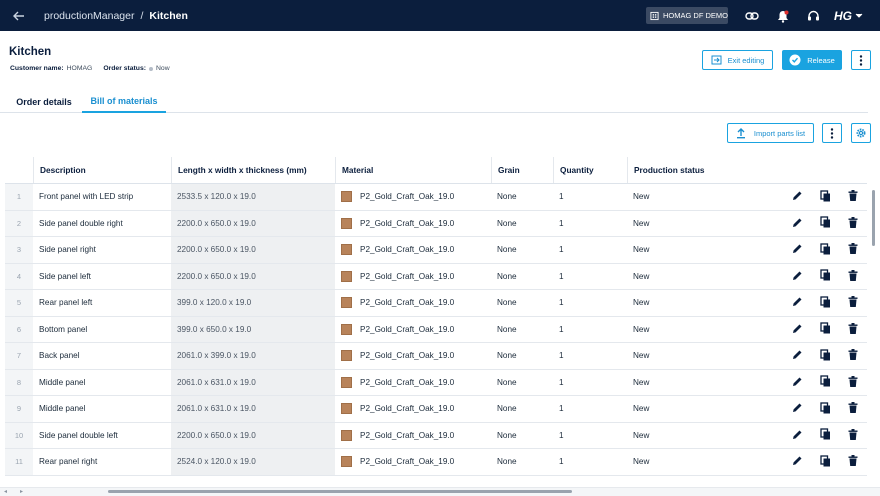 The width and height of the screenshot is (880, 496). What do you see at coordinates (102, 170) in the screenshot?
I see `header-description: Description` at bounding box center [102, 170].